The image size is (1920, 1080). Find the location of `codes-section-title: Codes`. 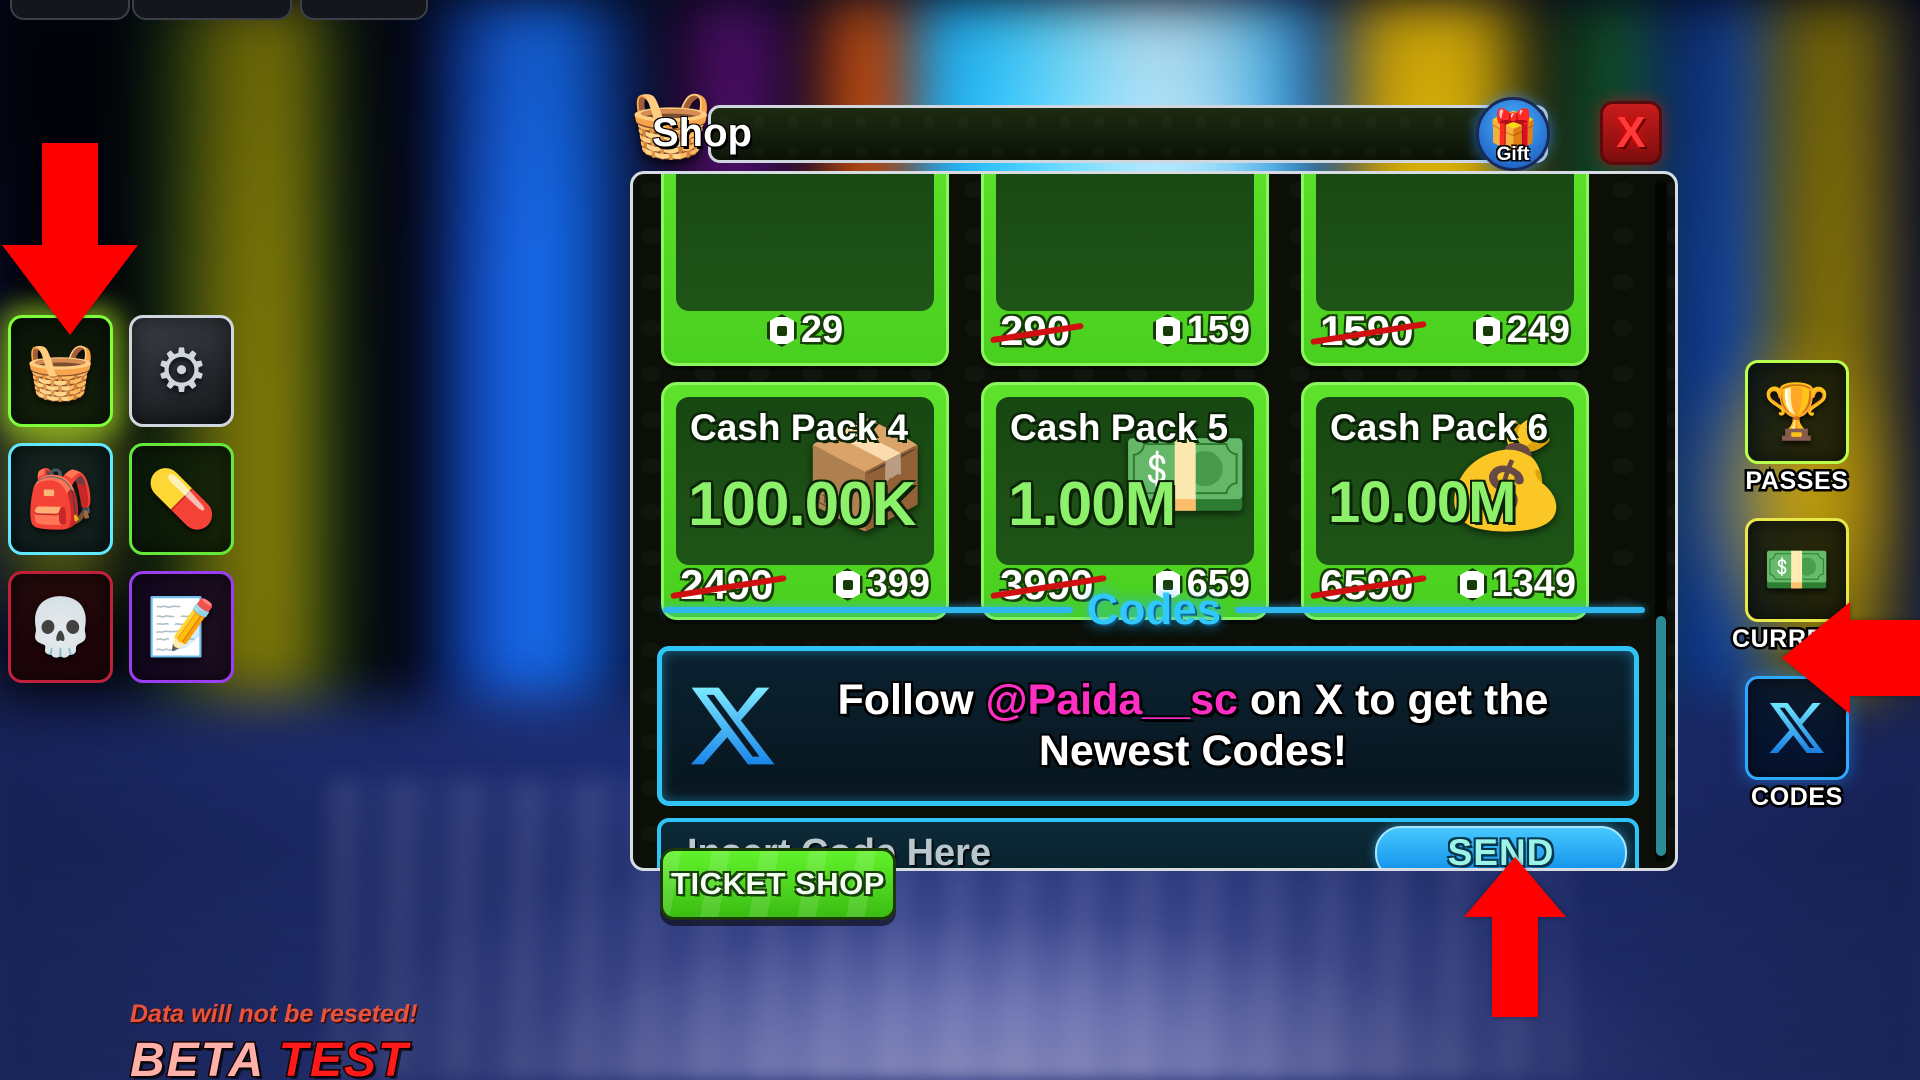

codes-section-title: Codes is located at coordinates (1154, 609).